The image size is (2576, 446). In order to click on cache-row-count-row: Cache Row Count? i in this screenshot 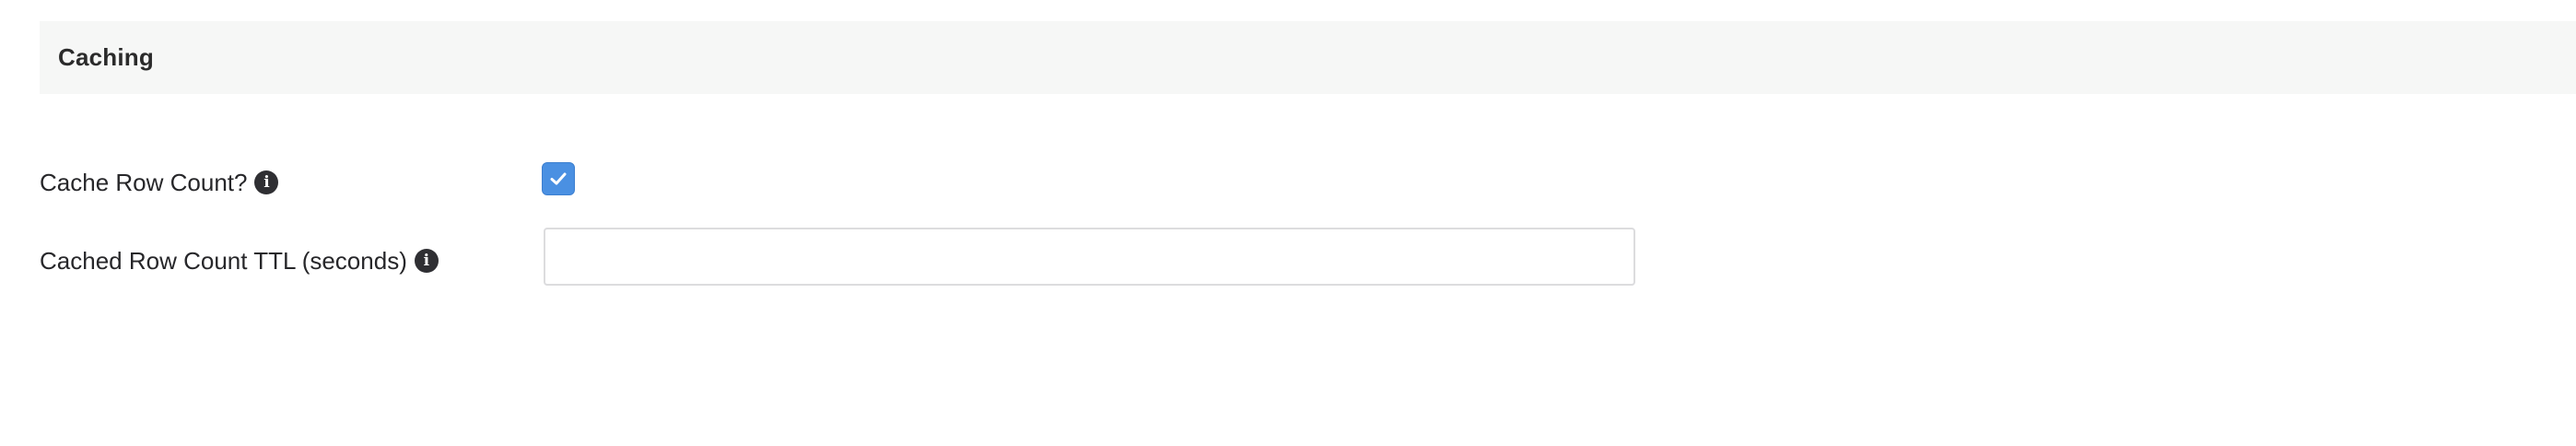, I will do `click(159, 183)`.